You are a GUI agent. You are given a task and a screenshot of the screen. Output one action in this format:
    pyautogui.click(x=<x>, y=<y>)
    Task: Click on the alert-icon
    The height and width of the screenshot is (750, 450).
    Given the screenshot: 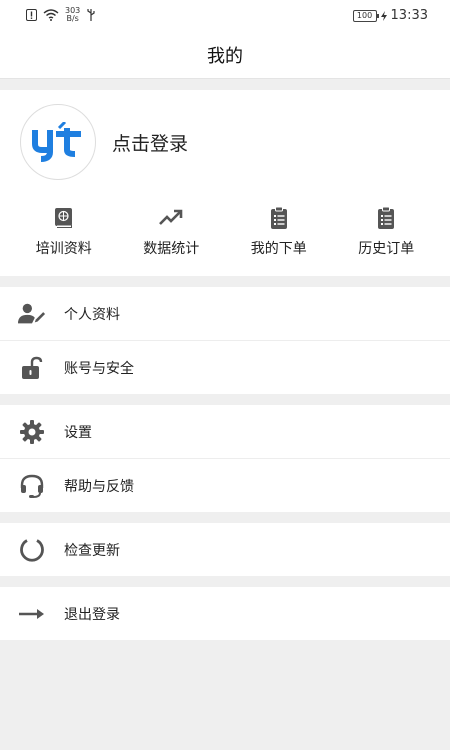 What is the action you would take?
    pyautogui.click(x=31, y=15)
    